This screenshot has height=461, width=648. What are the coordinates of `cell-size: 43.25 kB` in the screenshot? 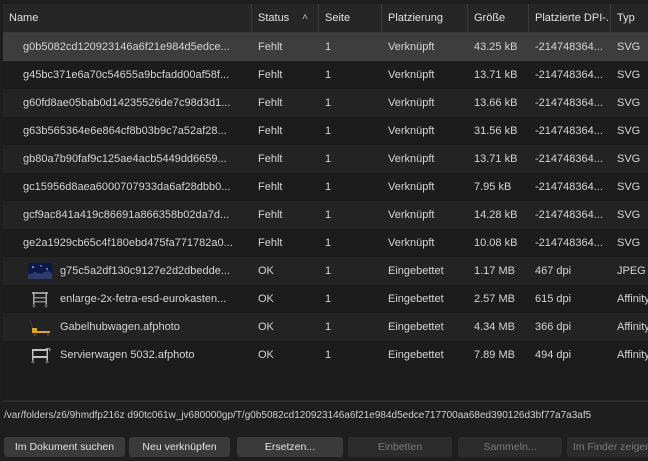 It's located at (496, 47).